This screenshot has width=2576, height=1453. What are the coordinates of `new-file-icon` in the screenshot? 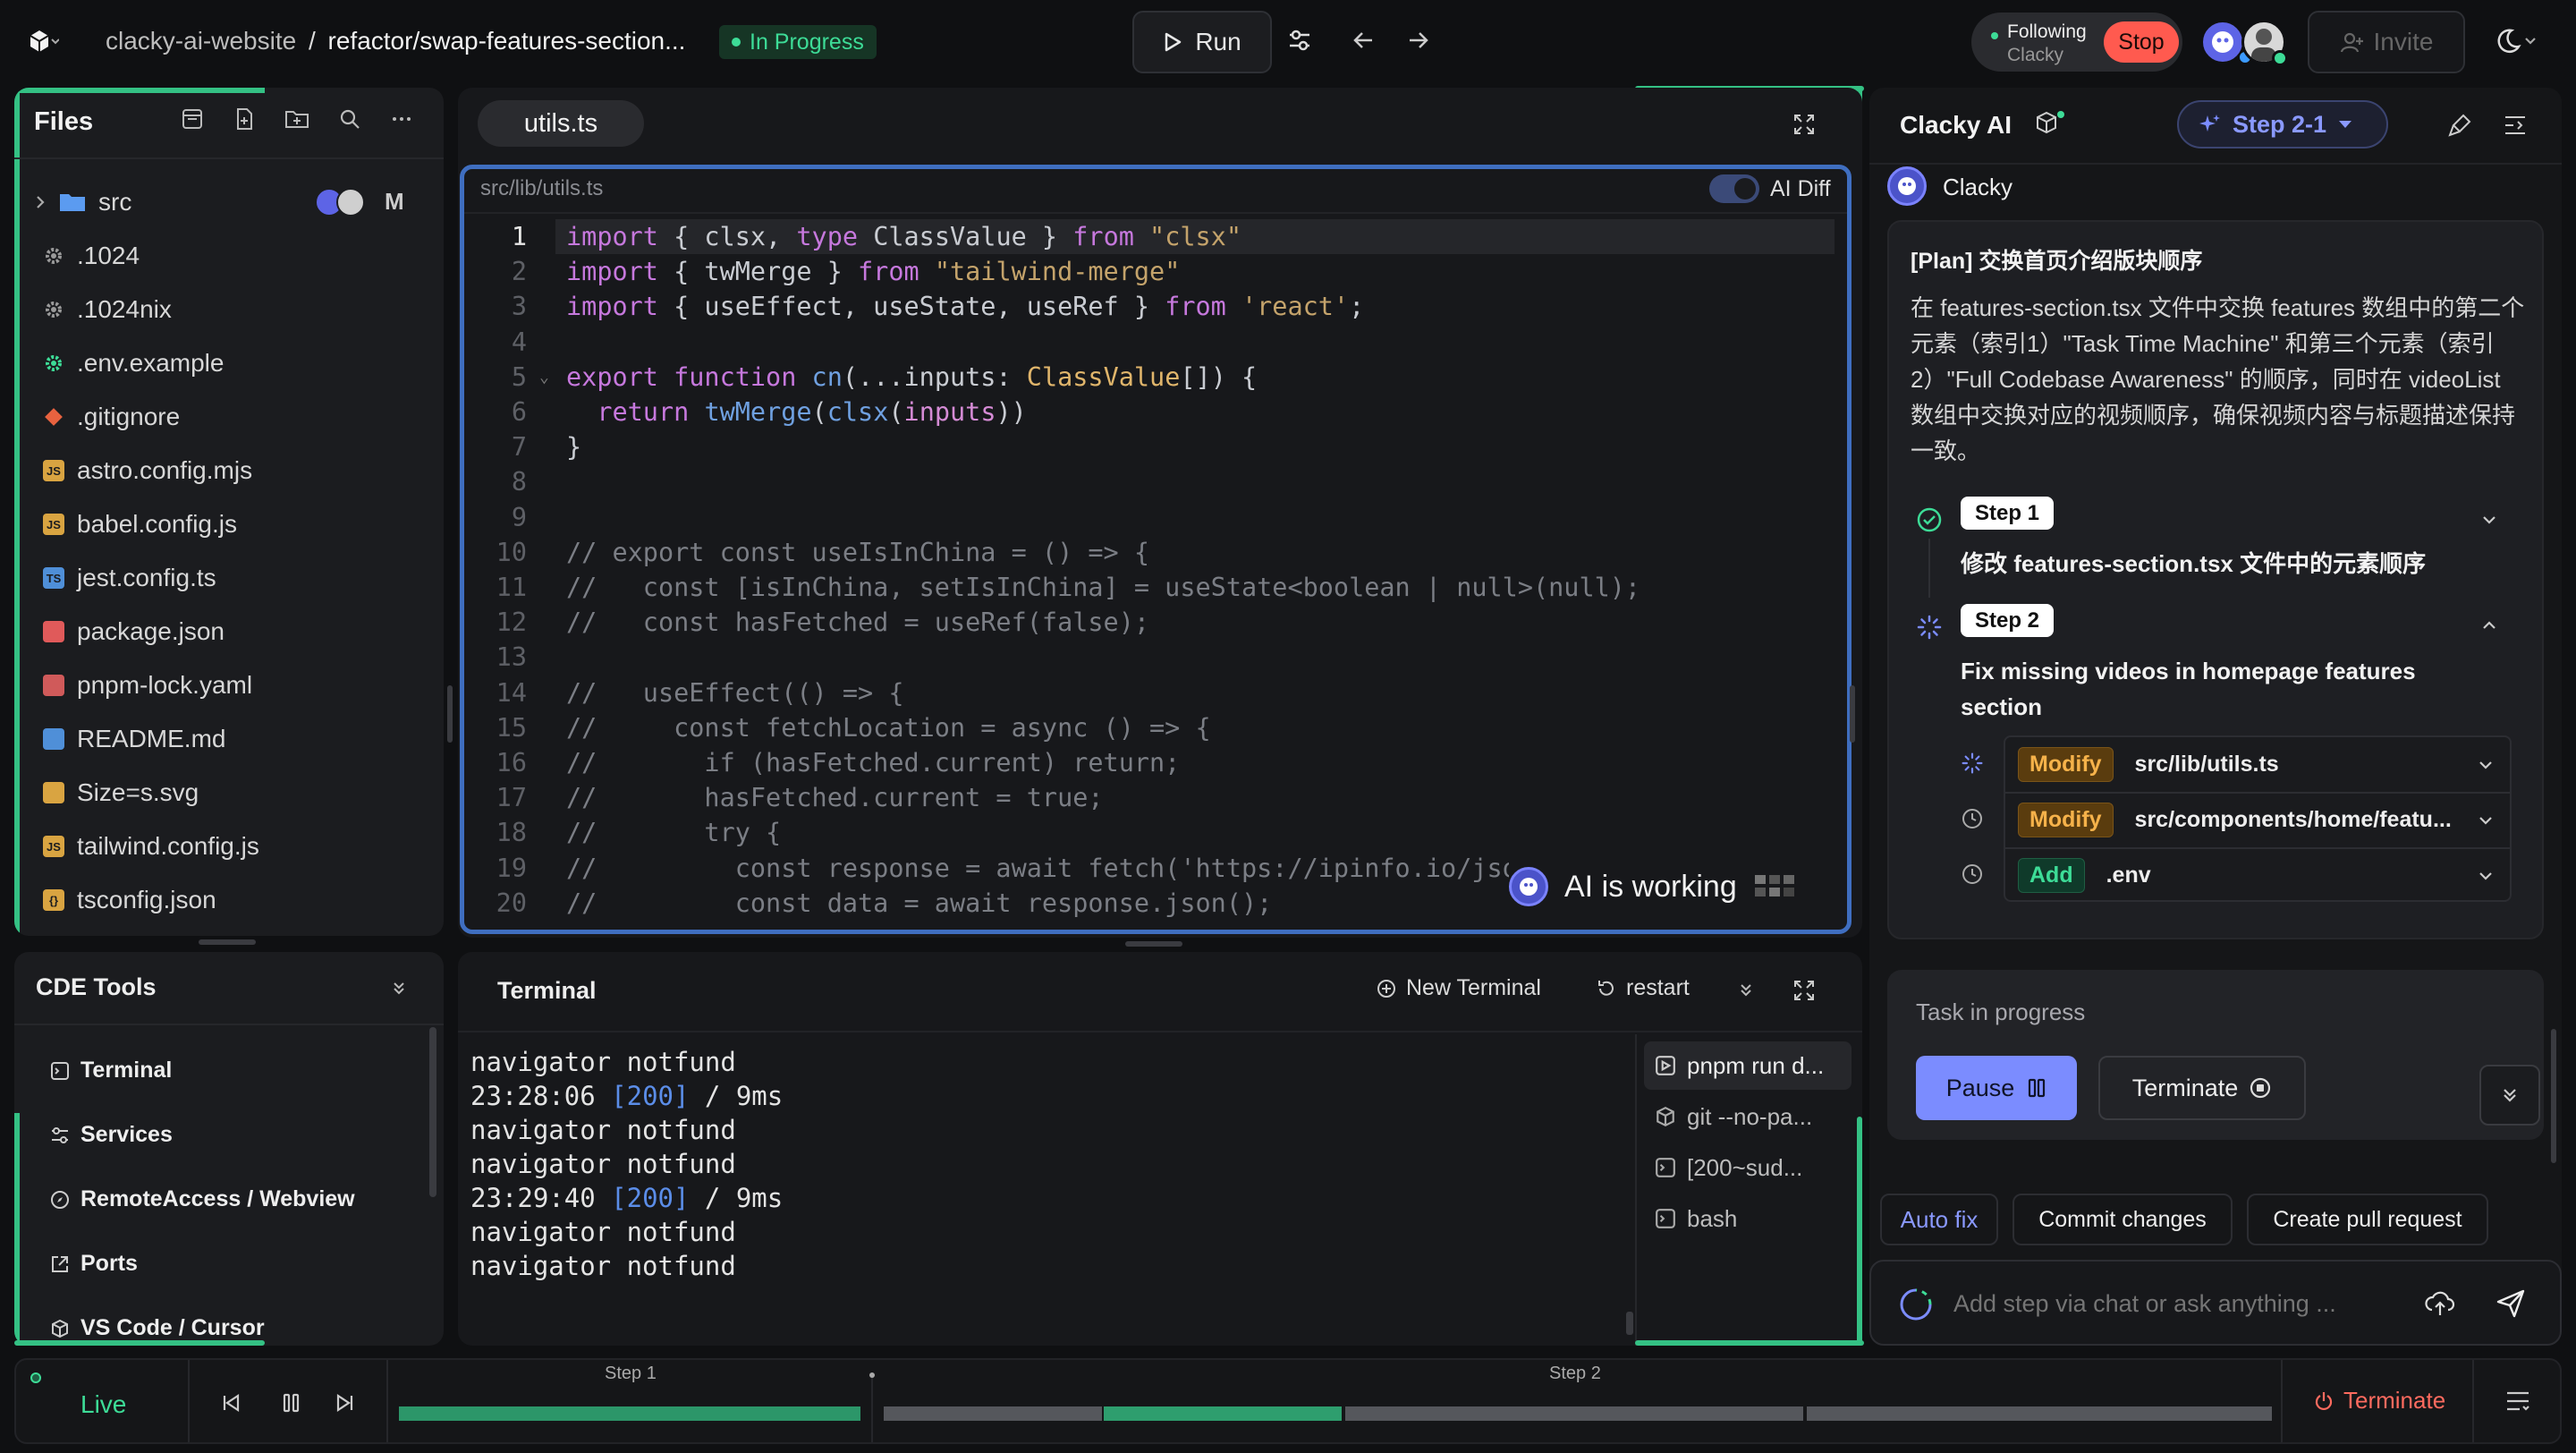 It's located at (244, 119).